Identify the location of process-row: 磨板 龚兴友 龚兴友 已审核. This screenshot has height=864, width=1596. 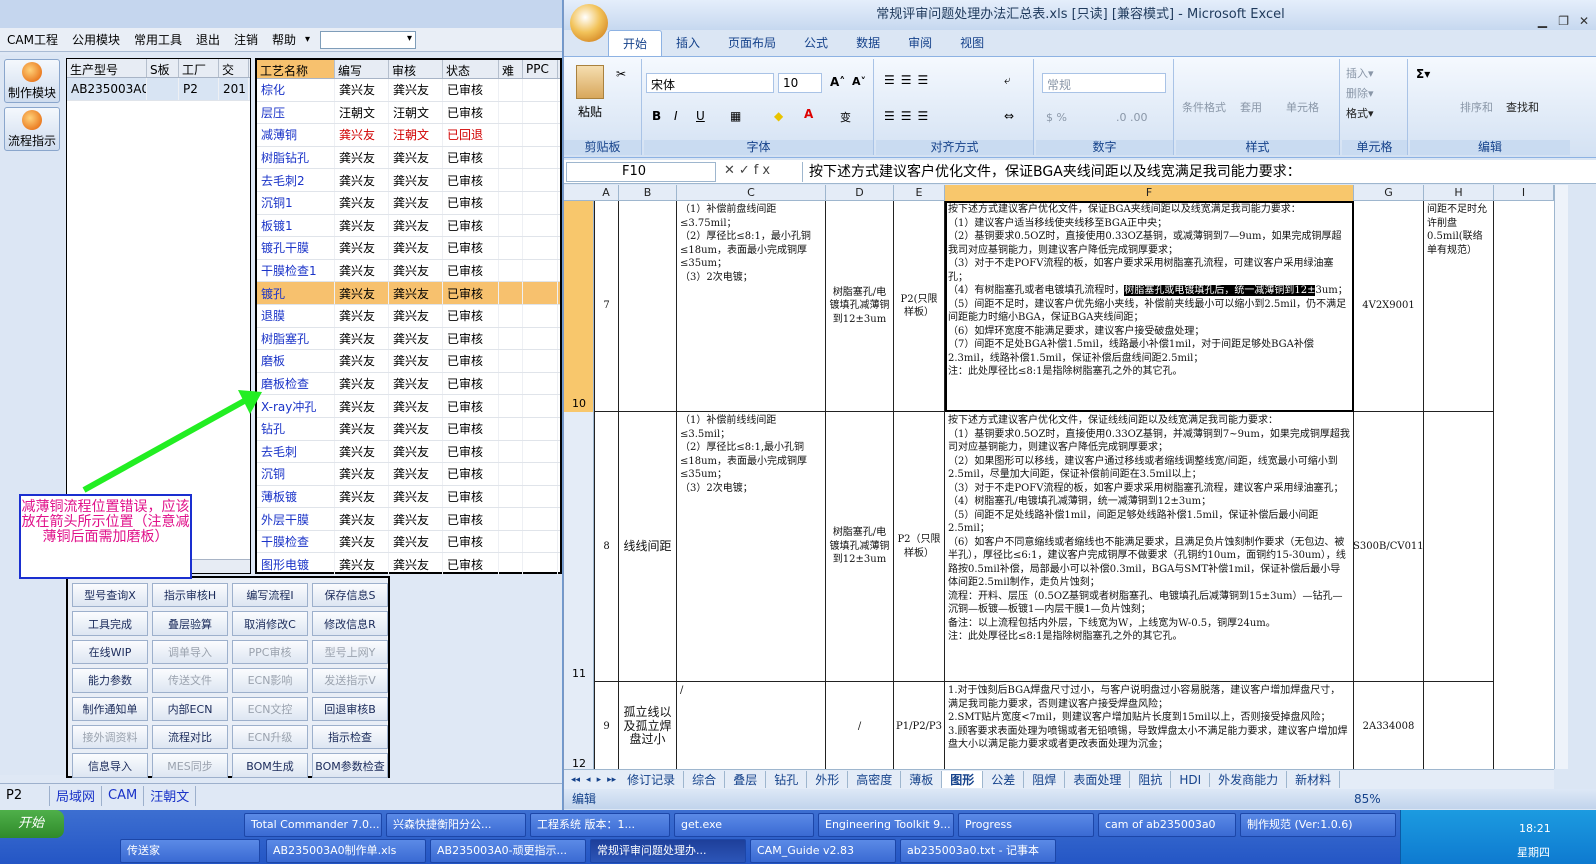
(408, 361).